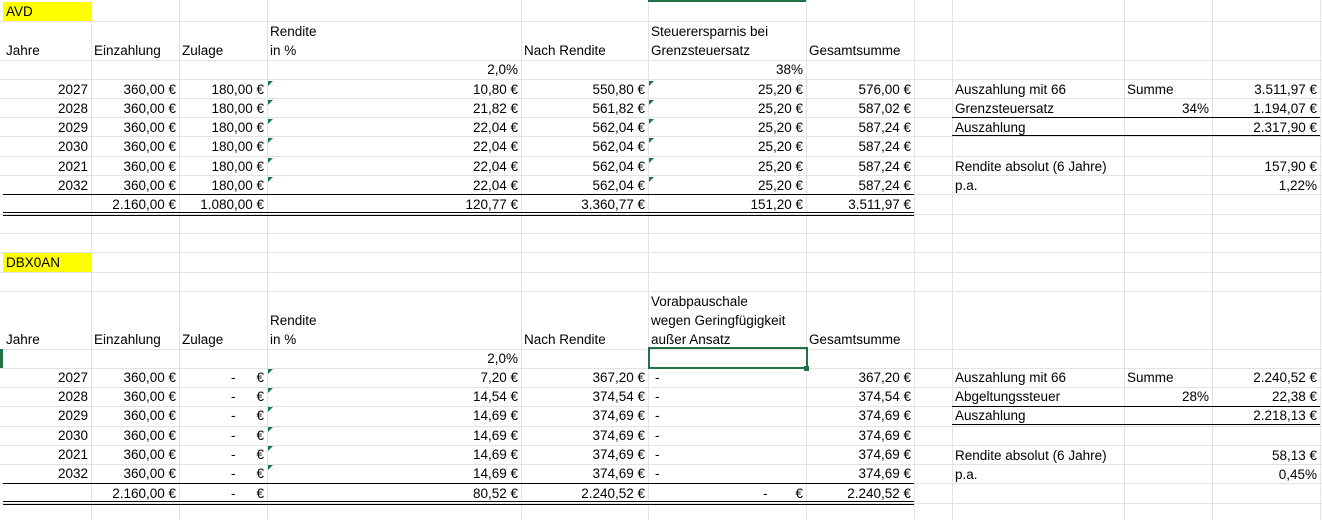 The width and height of the screenshot is (1322, 520). What do you see at coordinates (1082, 166) in the screenshot?
I see `avd-rendite-abs-label: Rendite absolut (6 Jahre)` at bounding box center [1082, 166].